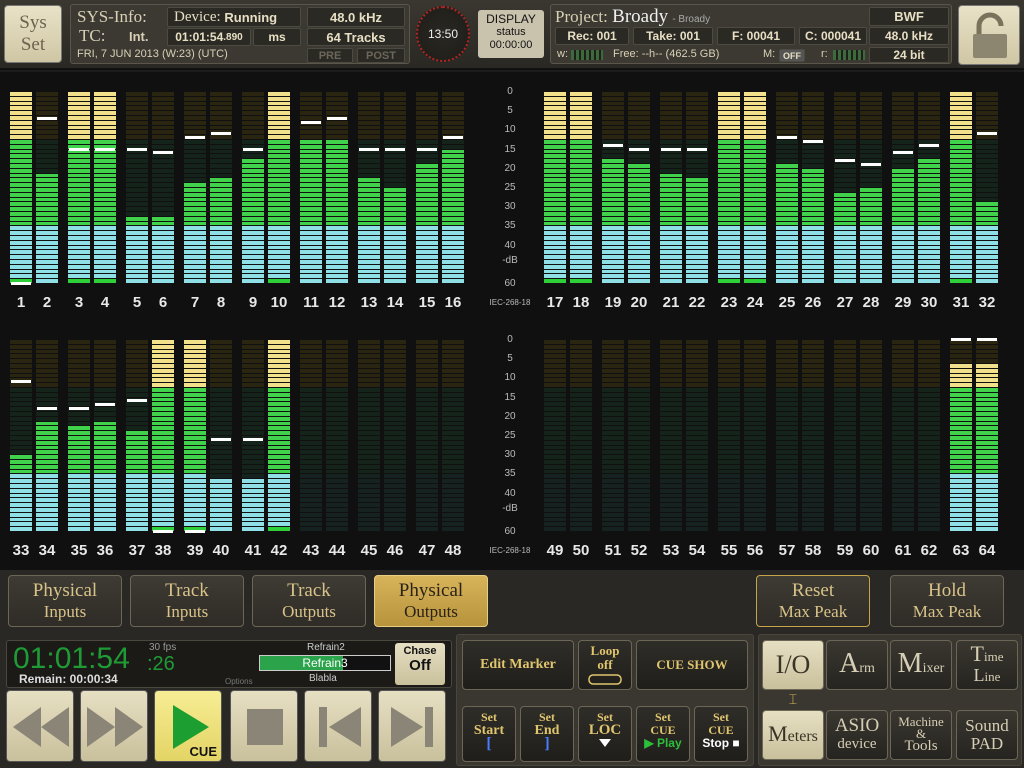  I want to click on chase-button: Chase Off, so click(420, 664).